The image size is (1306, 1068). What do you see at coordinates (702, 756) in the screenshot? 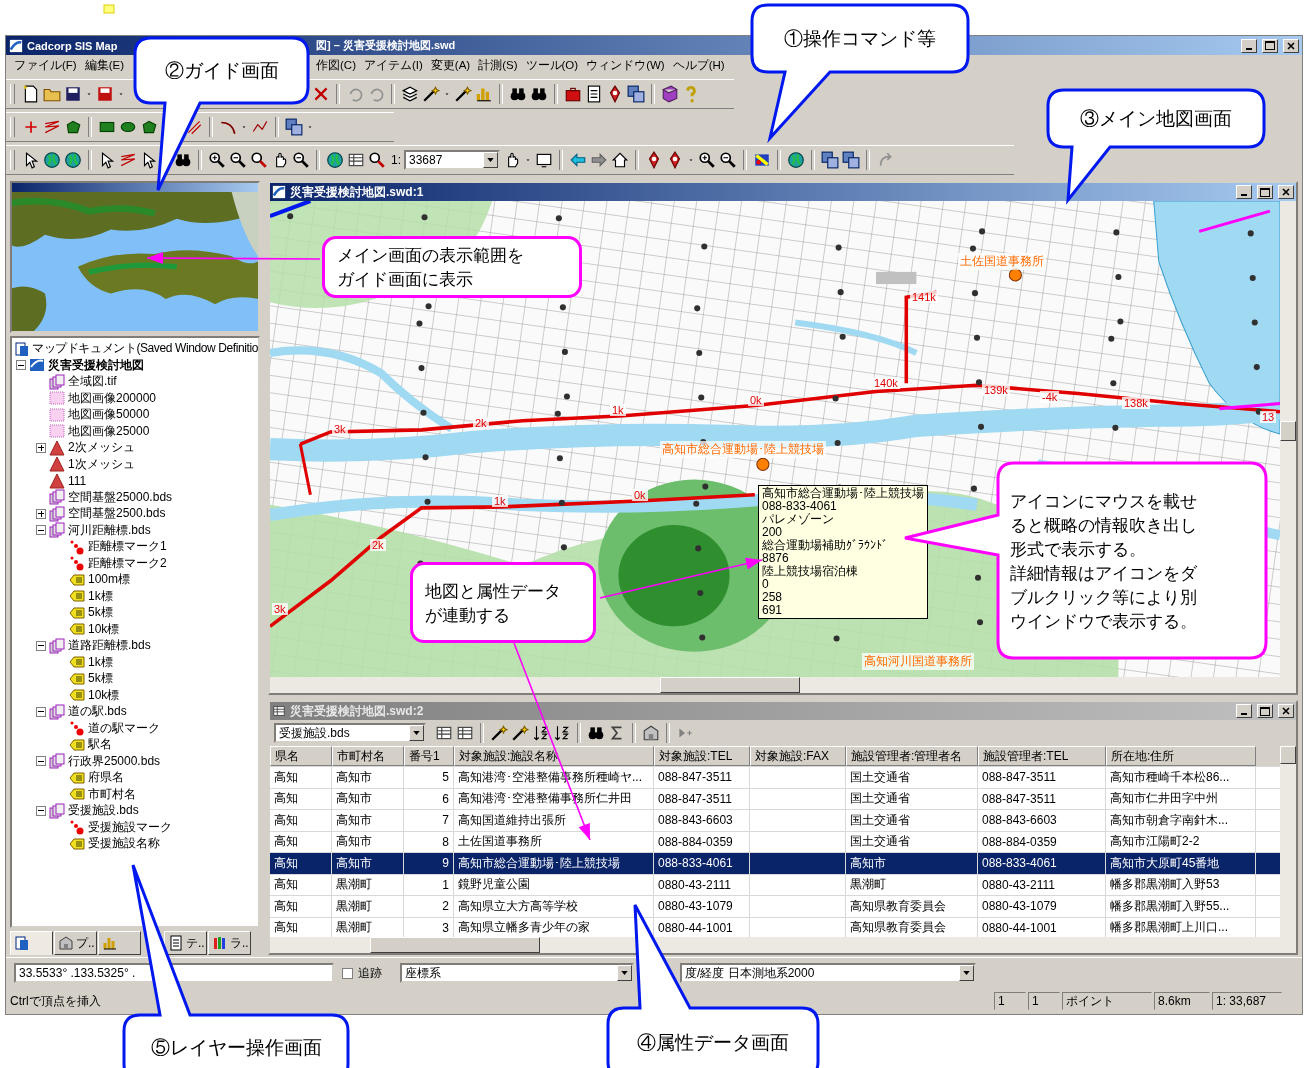
I see `column-header: 対象施設:TEL` at bounding box center [702, 756].